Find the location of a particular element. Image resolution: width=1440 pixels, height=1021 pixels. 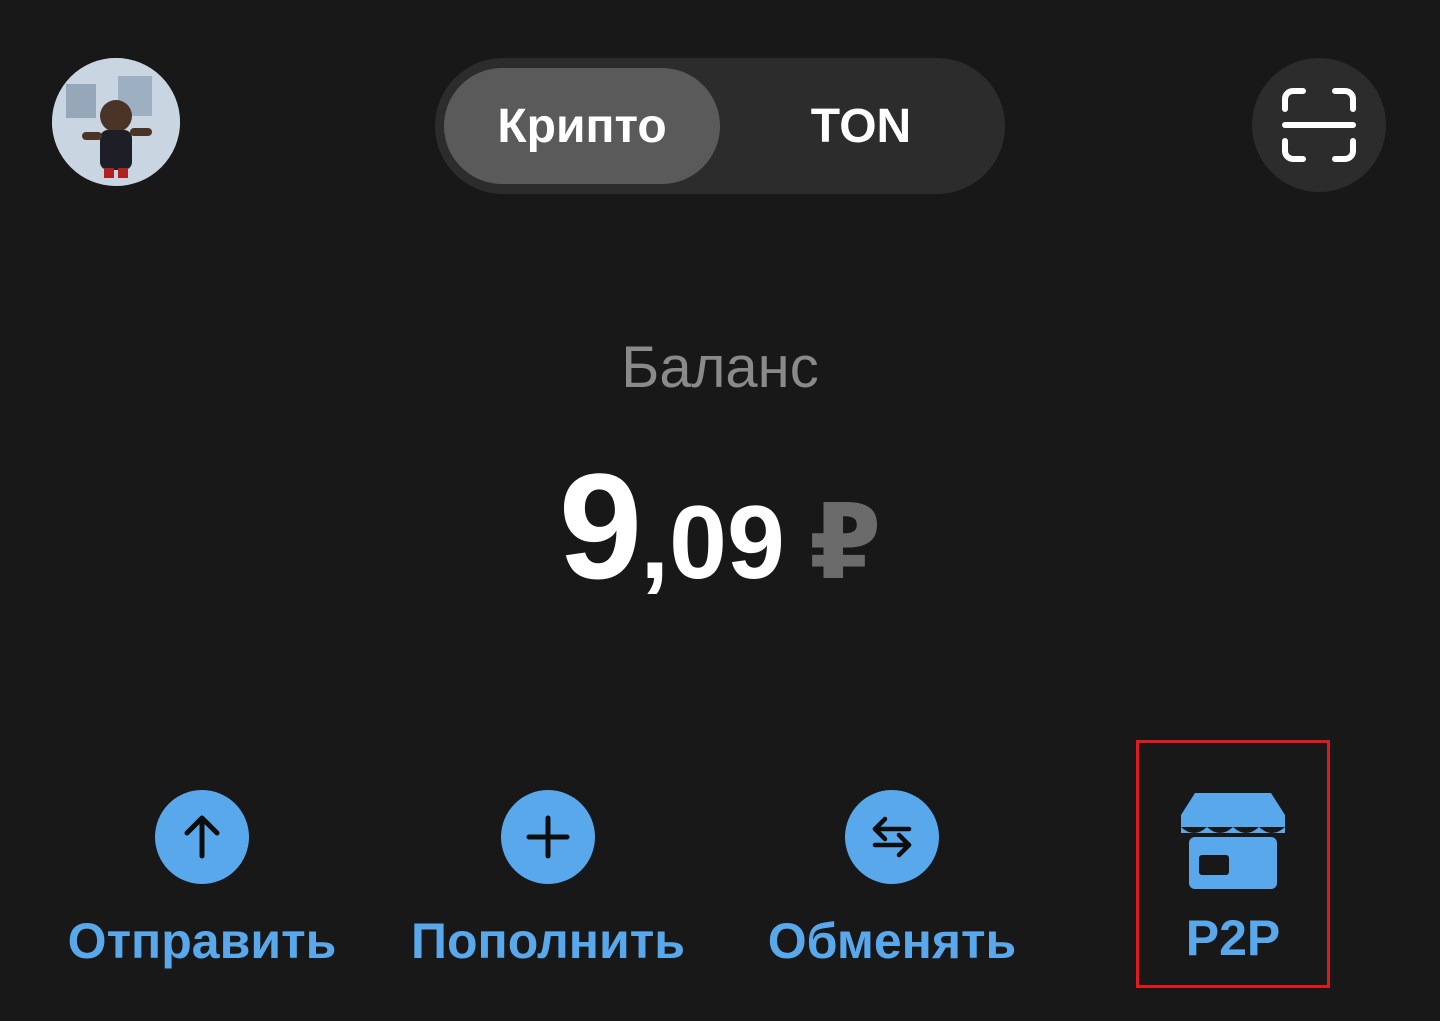

exchange-arrows-icon is located at coordinates (892, 837).